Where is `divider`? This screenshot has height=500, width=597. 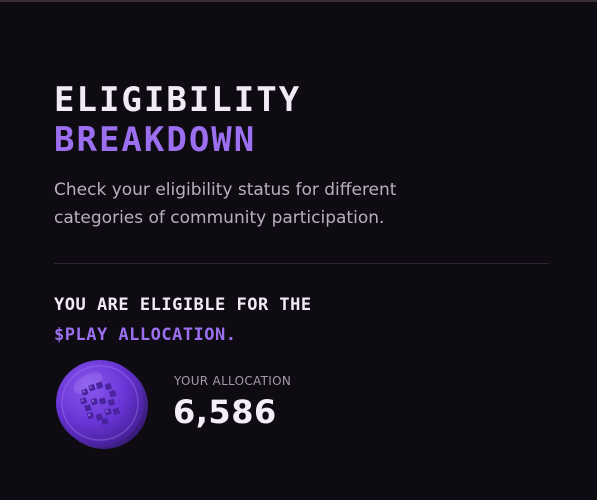
divider is located at coordinates (301, 263).